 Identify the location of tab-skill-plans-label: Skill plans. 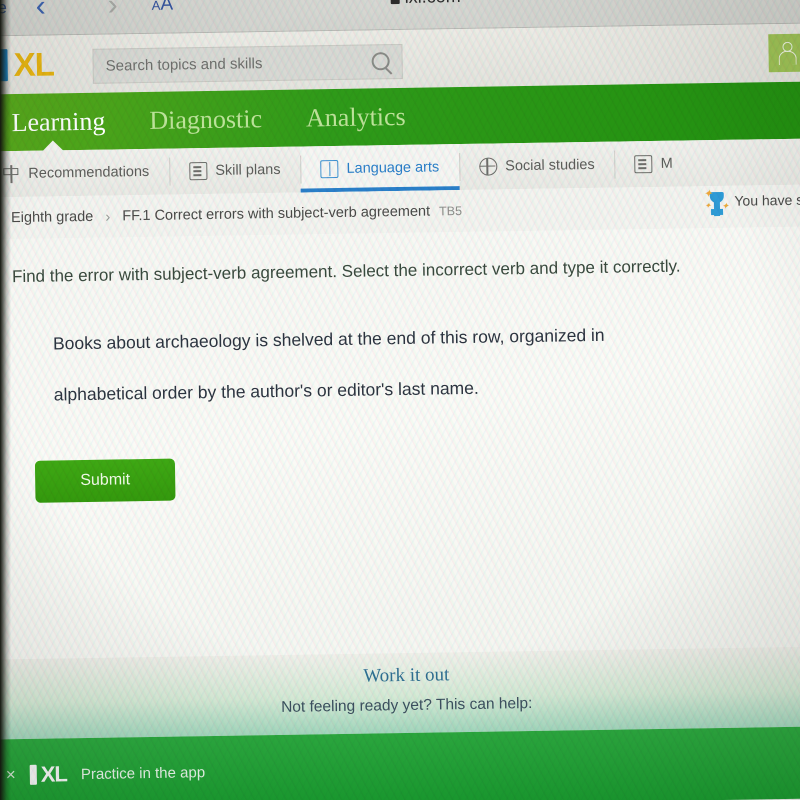
(248, 170).